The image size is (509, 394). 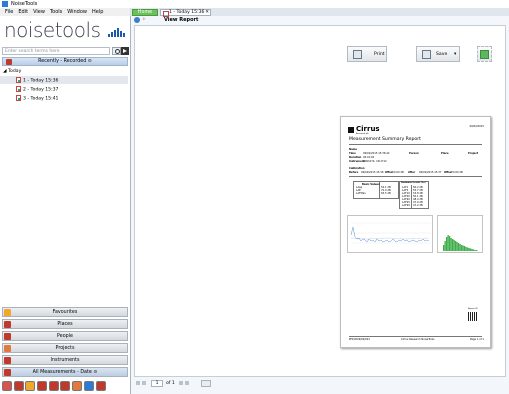 What do you see at coordinates (206, 383) in the screenshot?
I see `print-icon` at bounding box center [206, 383].